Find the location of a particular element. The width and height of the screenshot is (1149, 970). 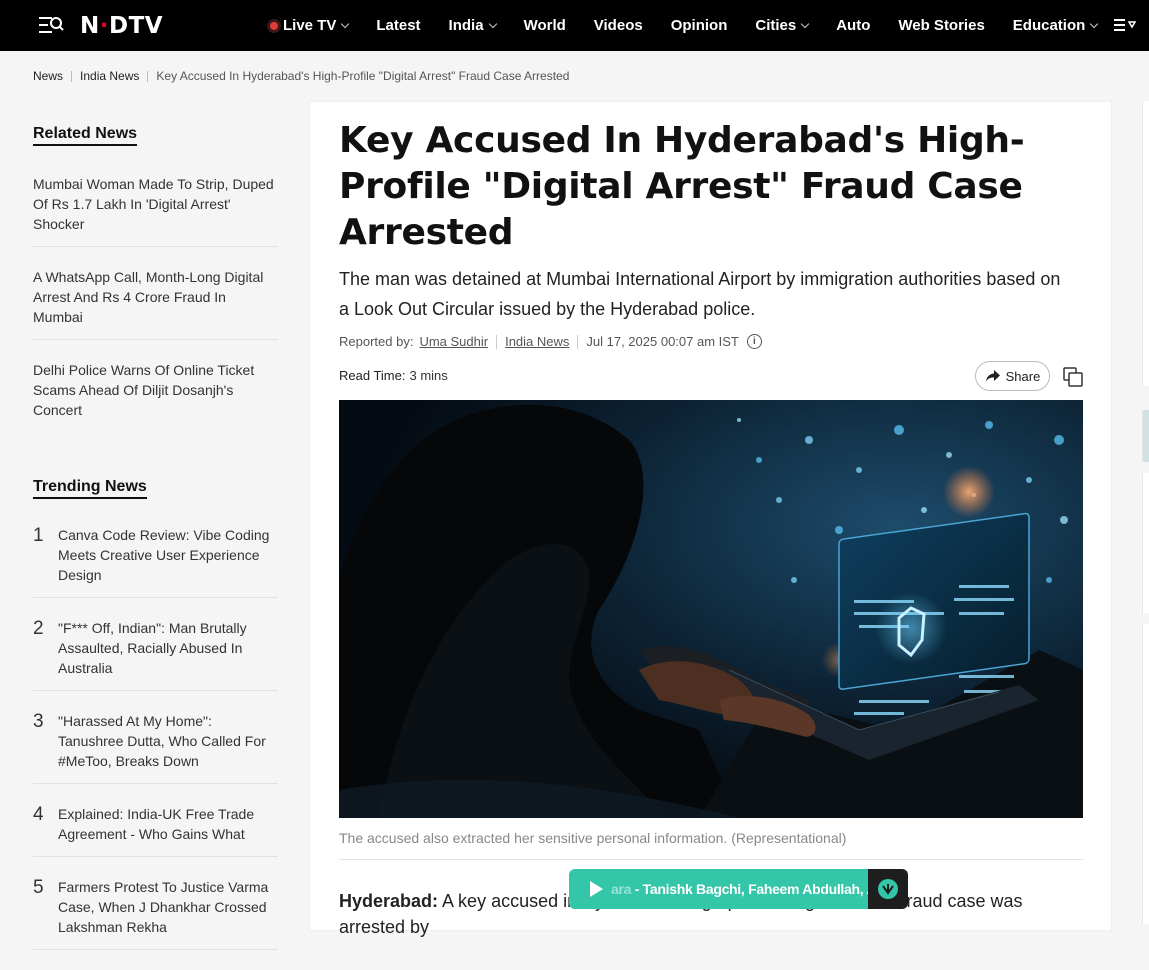

menu-search-icon is located at coordinates (51, 25).